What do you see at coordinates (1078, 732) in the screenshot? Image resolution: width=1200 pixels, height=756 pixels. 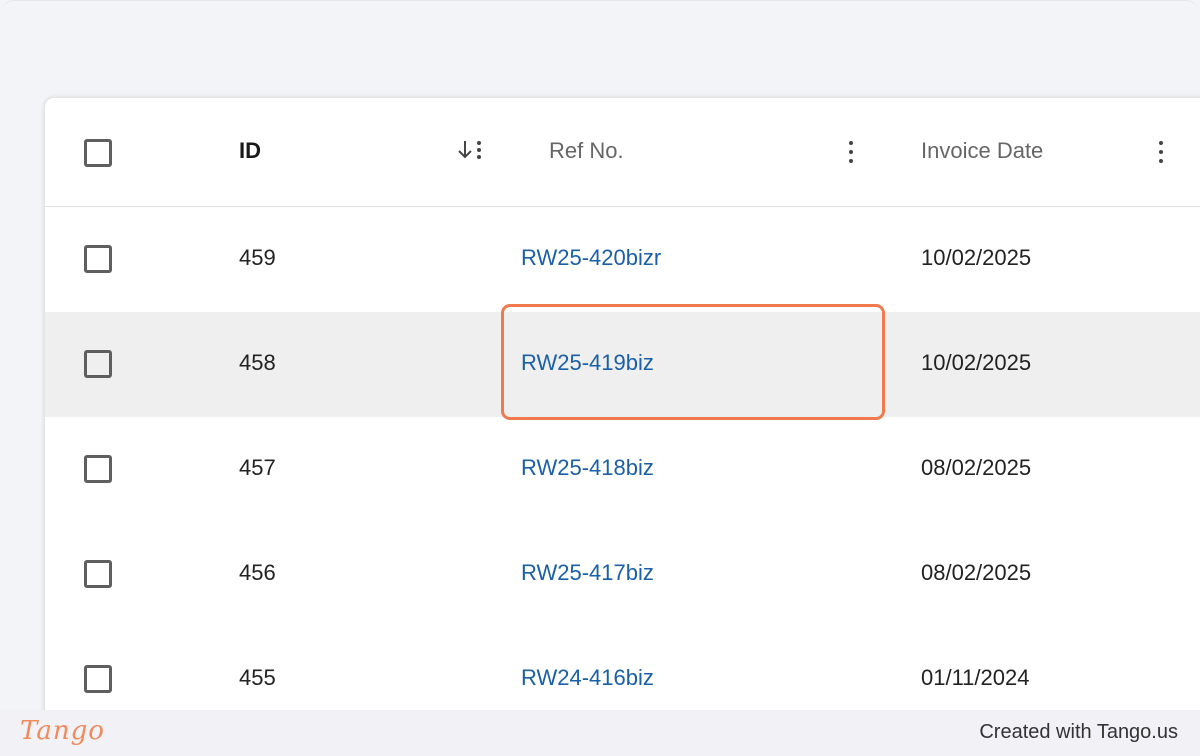 I see `created-with-text: Created with Tango.us` at bounding box center [1078, 732].